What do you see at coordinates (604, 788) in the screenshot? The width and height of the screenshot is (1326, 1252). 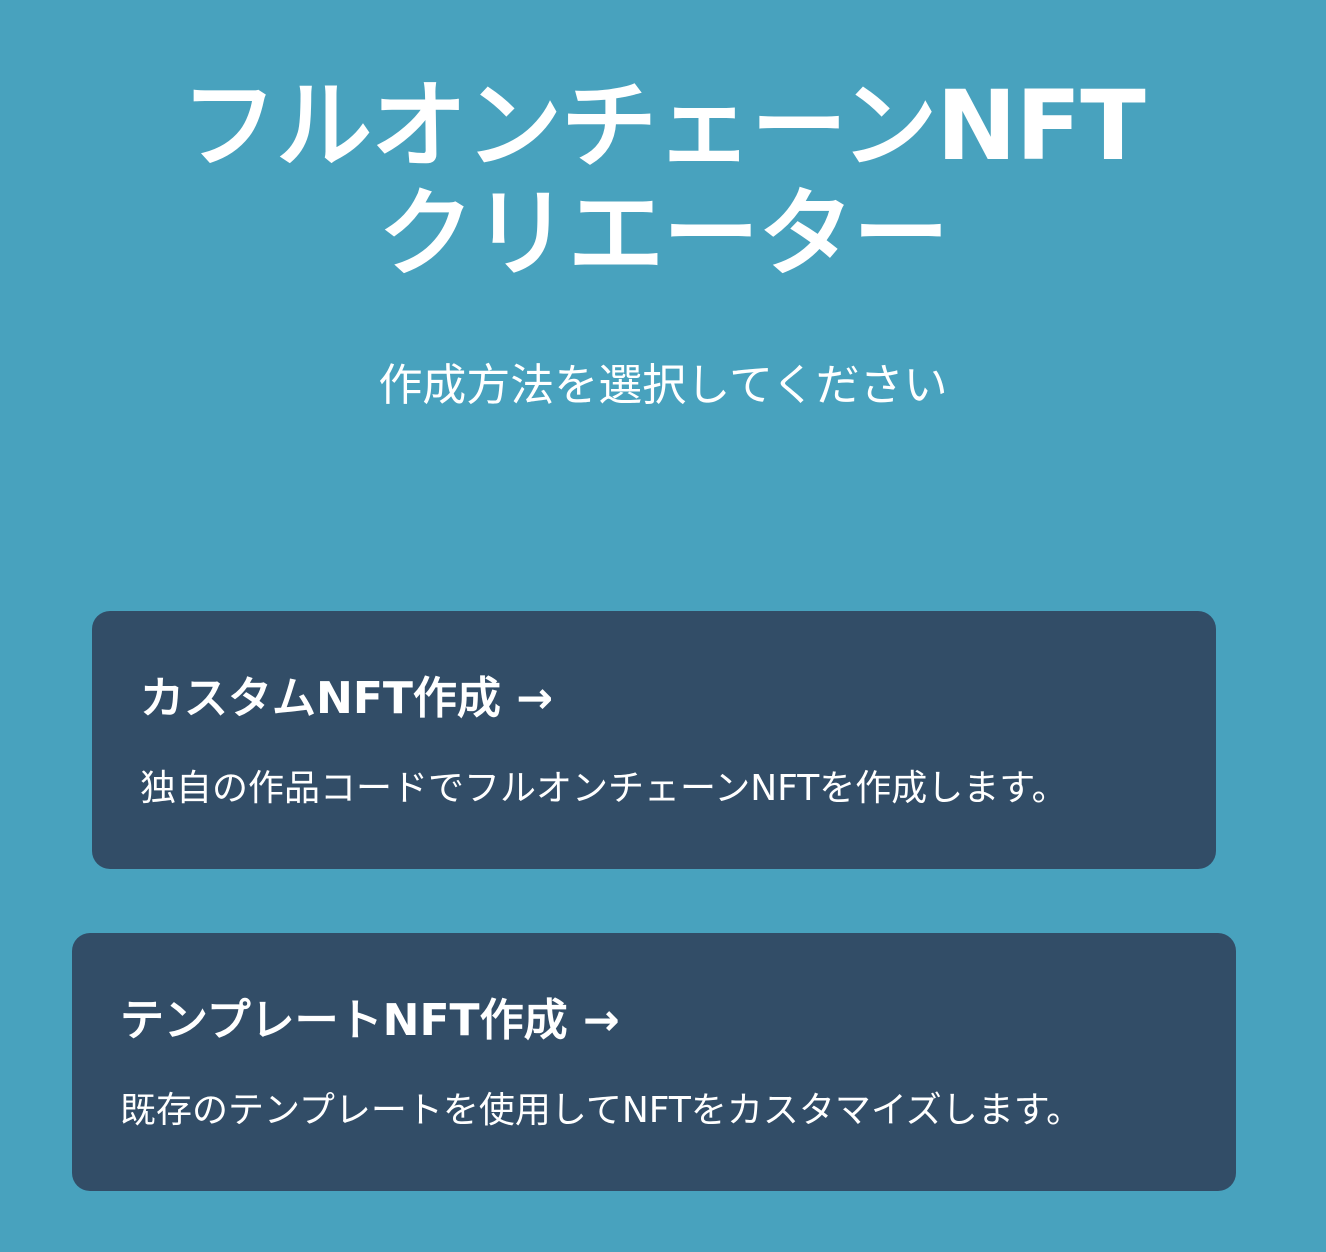 I see `custom-nft-option-description: 独自の作品コードでフルオンチェーンNFTを作成します。` at bounding box center [604, 788].